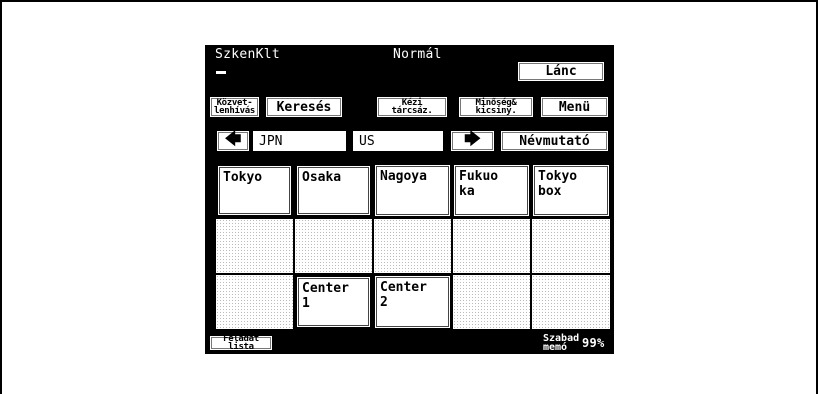 Image resolution: width=818 pixels, height=394 pixels. Describe the element at coordinates (233, 138) in the screenshot. I see `arrow-left-icon: 🡄` at that location.